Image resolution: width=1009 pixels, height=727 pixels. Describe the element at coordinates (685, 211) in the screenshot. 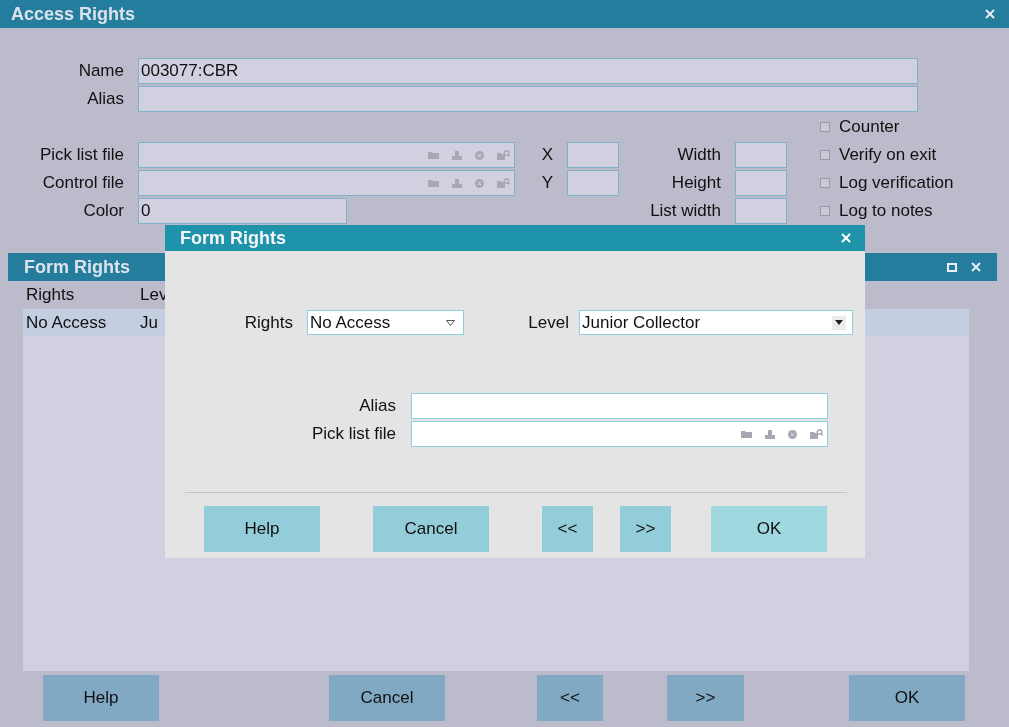

I see `field-label: List width` at that location.